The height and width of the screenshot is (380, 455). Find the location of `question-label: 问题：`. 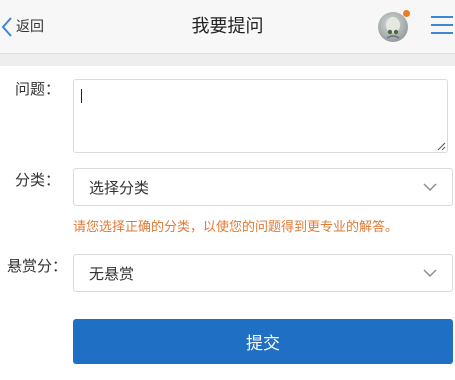

question-label: 问题： is located at coordinates (38, 89).